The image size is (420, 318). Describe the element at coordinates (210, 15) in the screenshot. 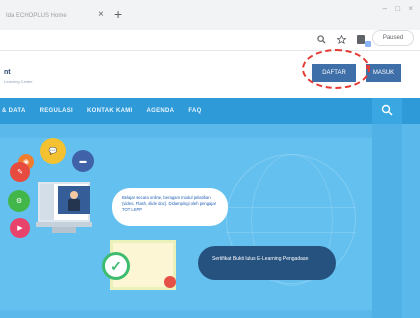

I see `browser-tab-bar: Ida ECHOPLUS Home × + – □ ×` at that location.